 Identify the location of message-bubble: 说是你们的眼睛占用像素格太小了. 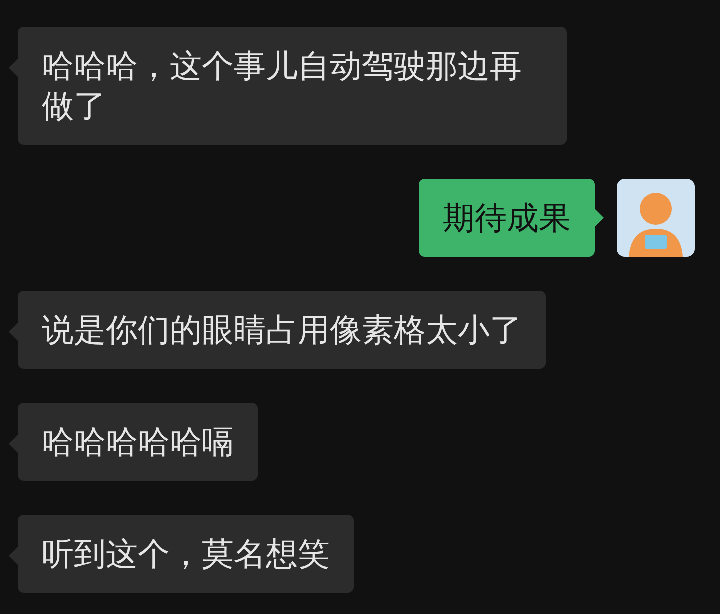
(282, 330).